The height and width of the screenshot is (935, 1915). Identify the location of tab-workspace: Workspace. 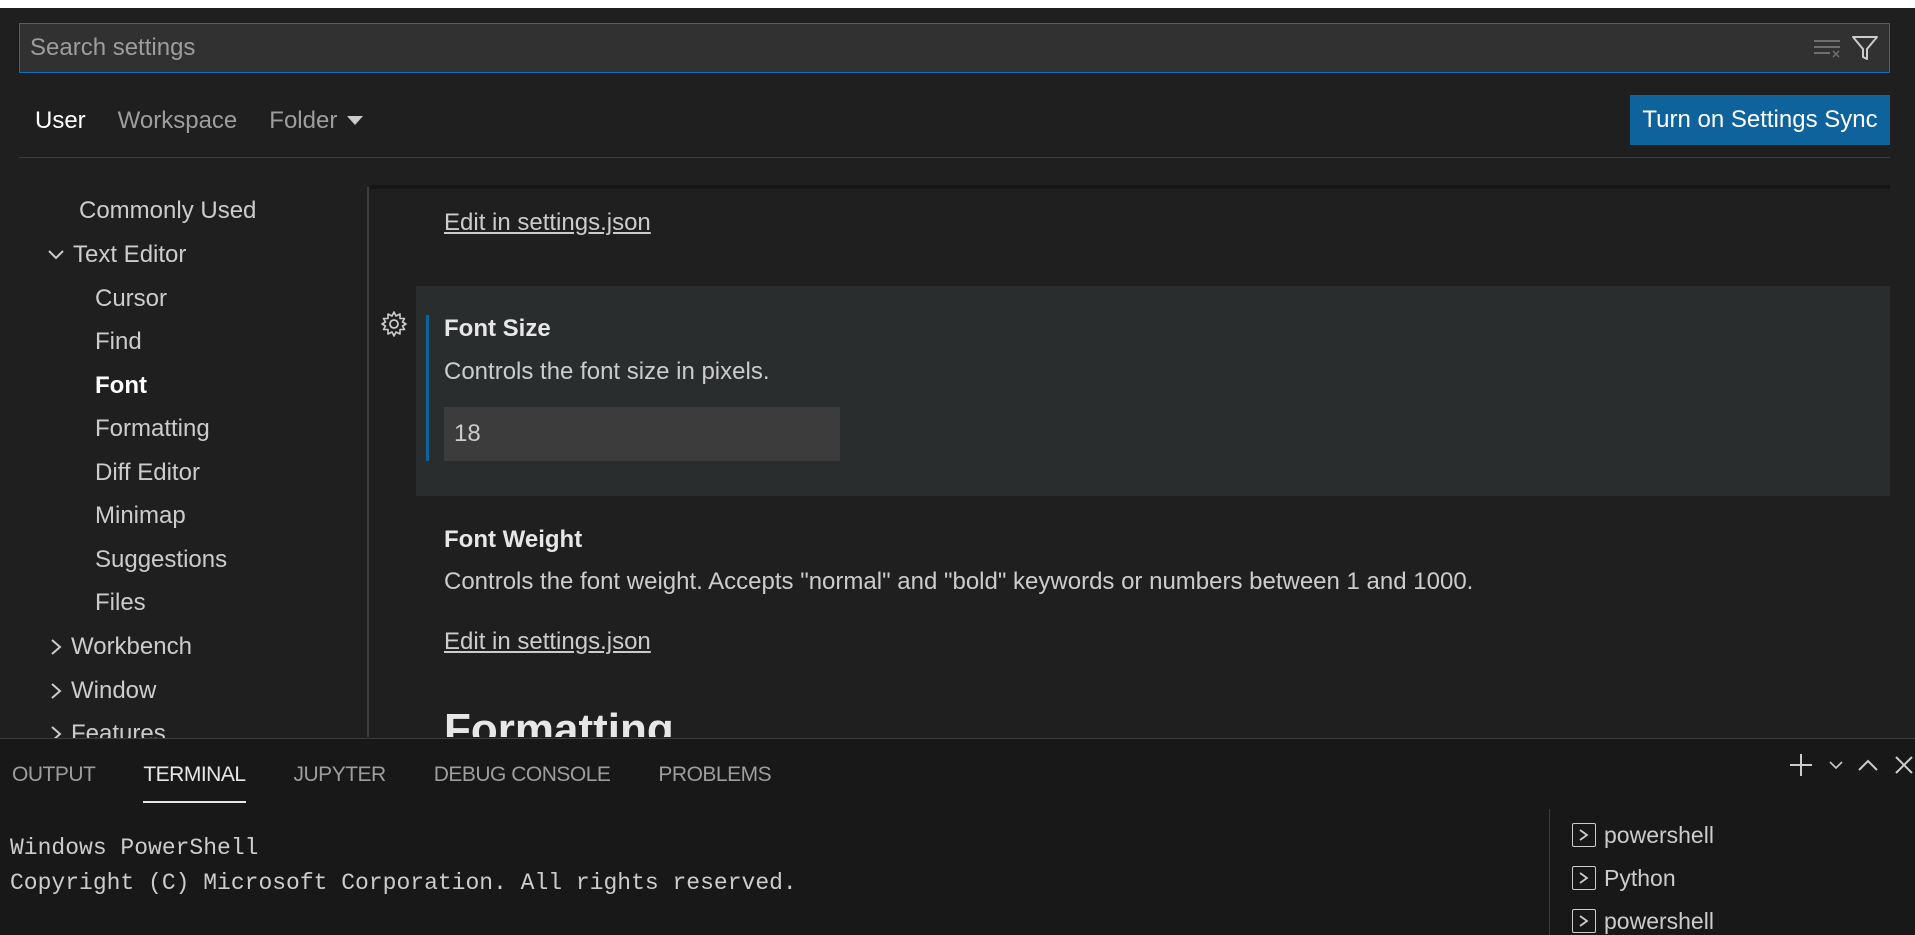
(178, 121).